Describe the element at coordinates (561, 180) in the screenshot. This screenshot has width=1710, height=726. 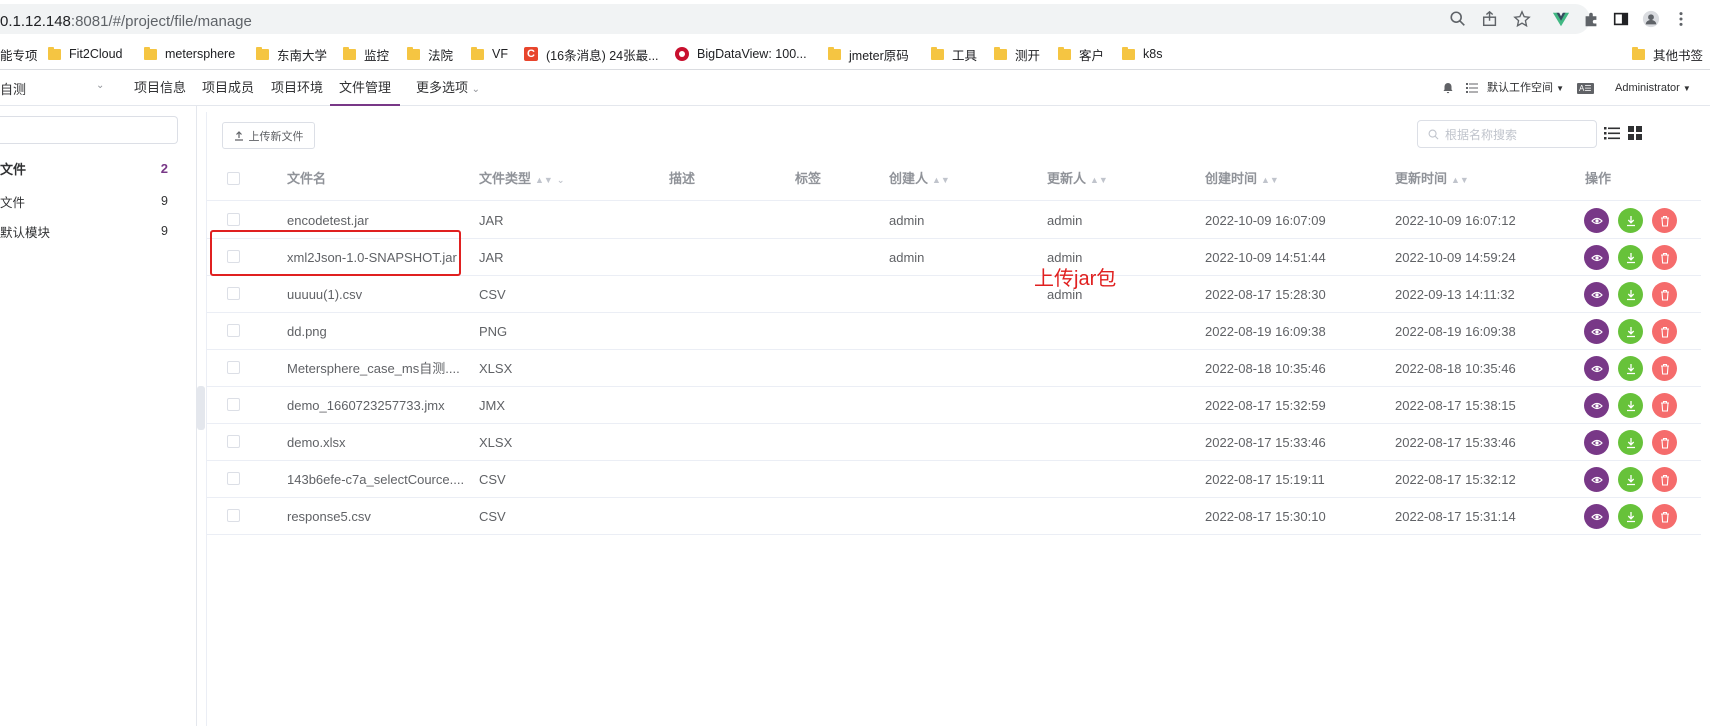
I see `filter-chevron-icon: ⌄` at that location.